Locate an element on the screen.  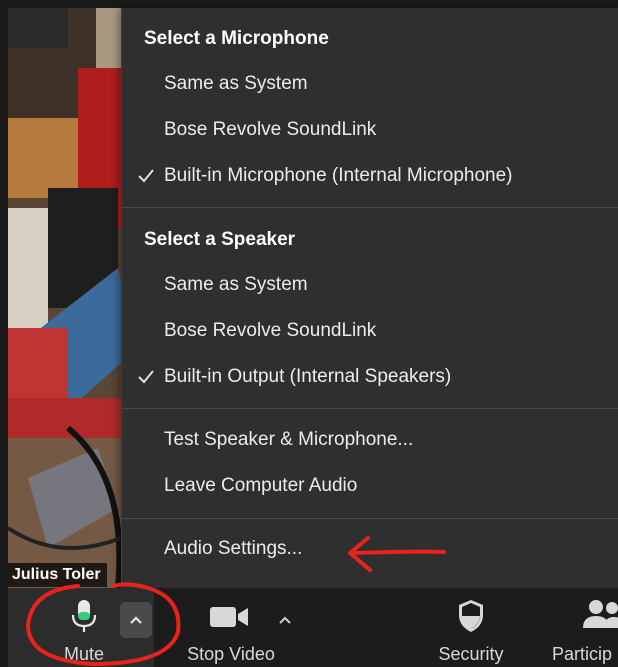
leave-computer-audio-item: Leave Computer Audio is located at coordinates (370, 486).